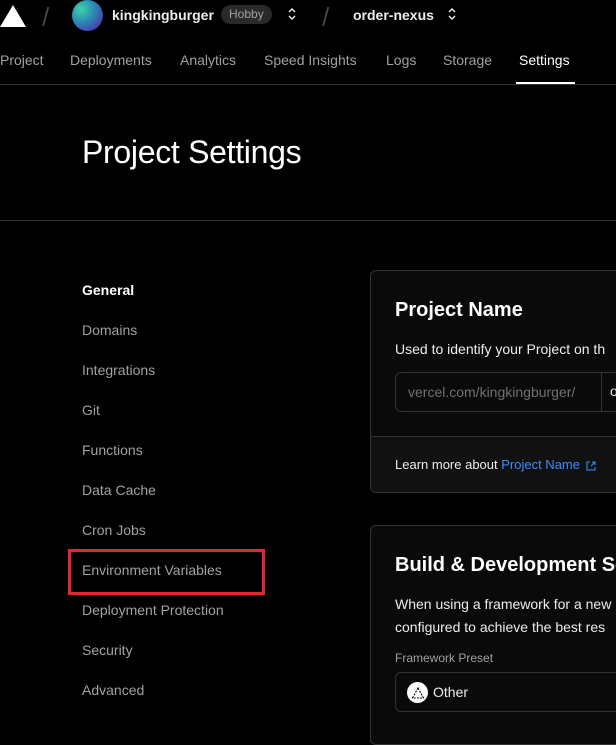 The height and width of the screenshot is (745, 616). I want to click on active-tab-indicator, so click(545, 83).